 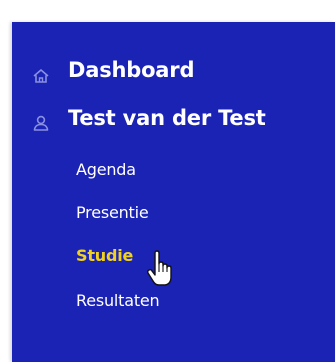 I want to click on sidebar-item-dashboard: Dashboard, so click(x=131, y=70).